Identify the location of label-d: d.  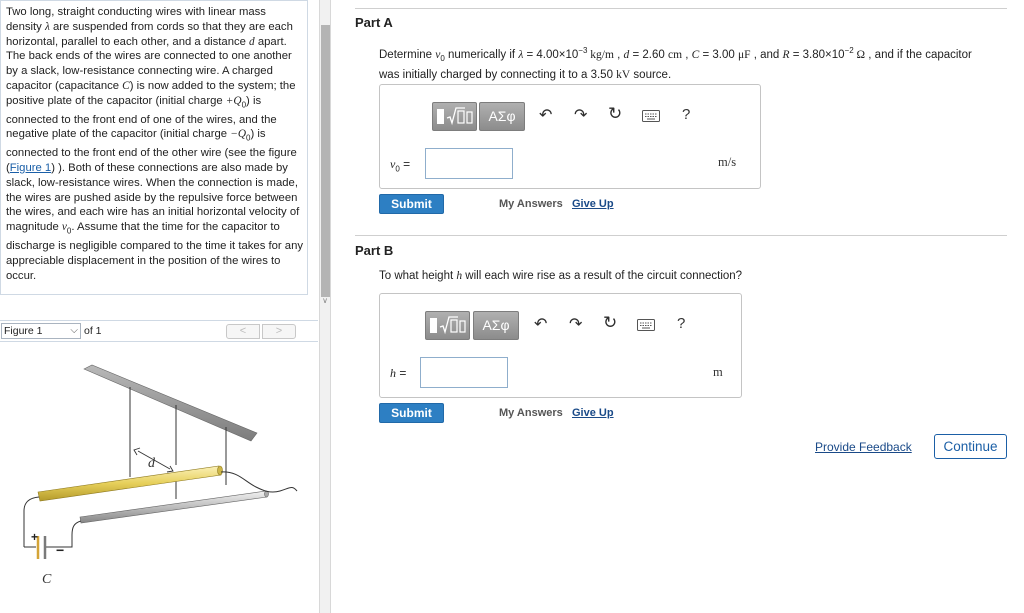
(152, 463).